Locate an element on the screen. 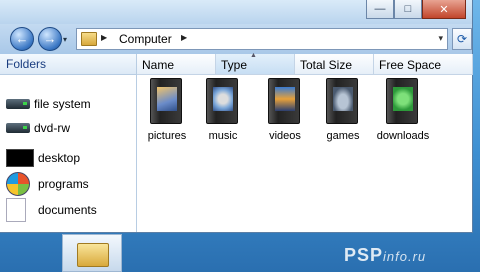 The height and width of the screenshot is (272, 480). folder-item-label: videos is located at coordinates (285, 136).